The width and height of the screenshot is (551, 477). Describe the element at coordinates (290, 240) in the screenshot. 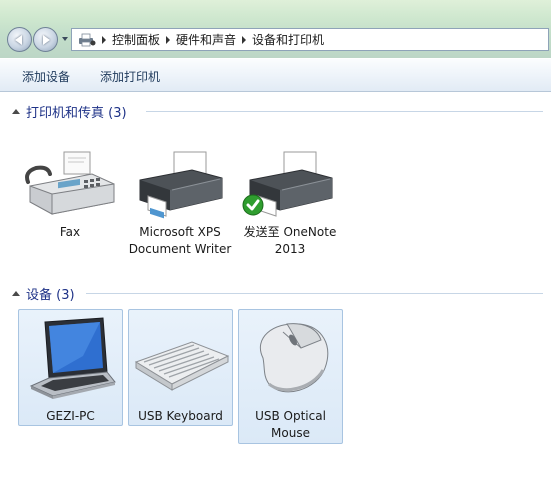

I see `device-label: 发送至 OneNote 2013` at that location.